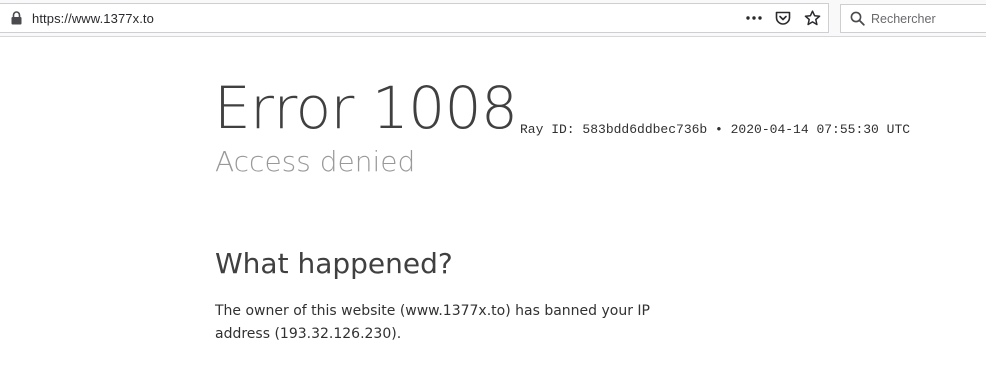  Describe the element at coordinates (366, 108) in the screenshot. I see `error-title: Error 1008` at that location.